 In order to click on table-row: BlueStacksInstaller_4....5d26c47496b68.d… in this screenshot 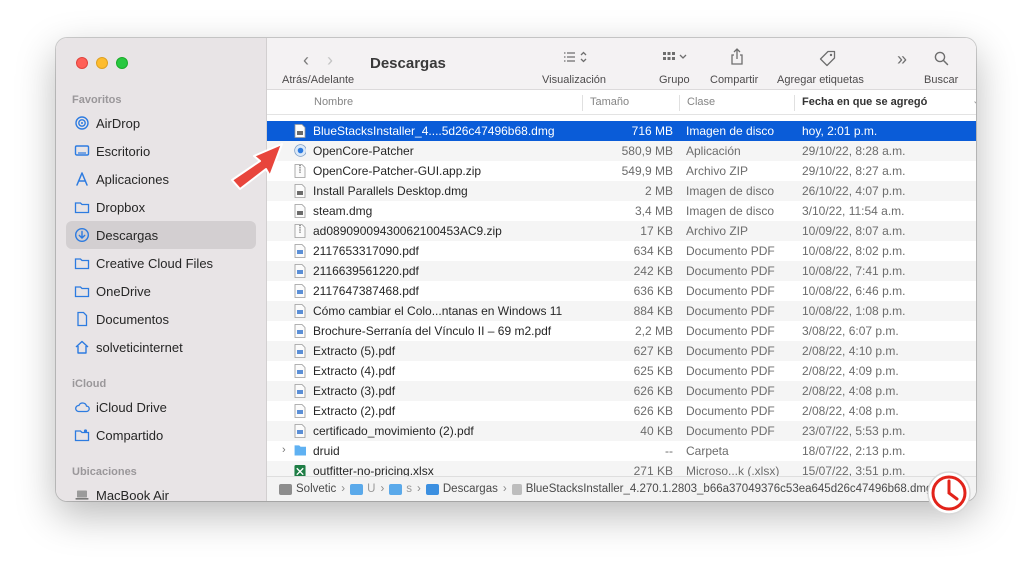, I will do `click(621, 131)`.